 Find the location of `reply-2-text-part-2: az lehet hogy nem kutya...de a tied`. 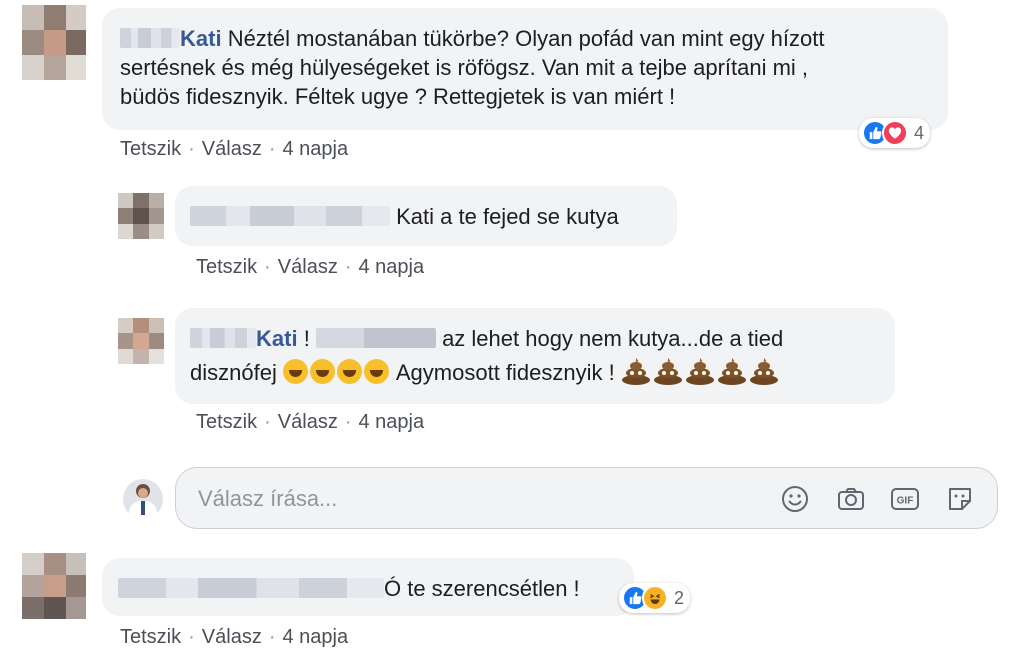

reply-2-text-part-2: az lehet hogy nem kutya...de a tied is located at coordinates (613, 338).